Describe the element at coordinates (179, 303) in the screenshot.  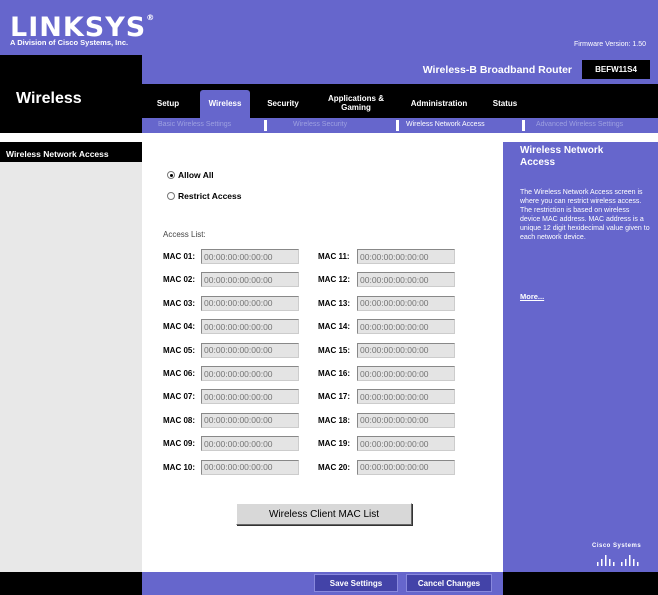
I see `mac-label: MAC 03:` at that location.